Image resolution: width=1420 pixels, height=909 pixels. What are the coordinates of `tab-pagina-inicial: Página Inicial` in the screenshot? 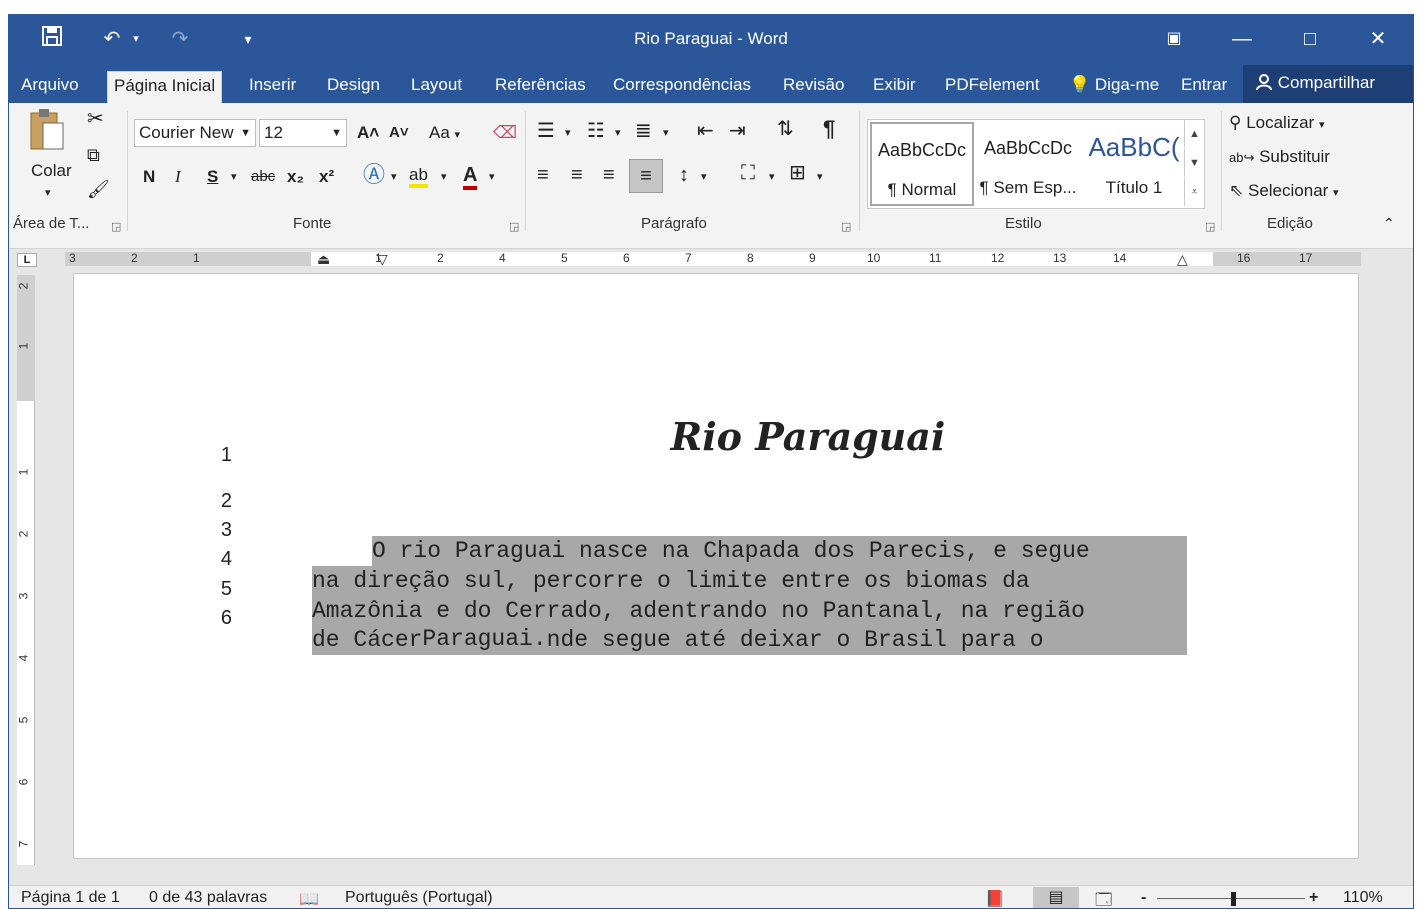 It's located at (165, 87).